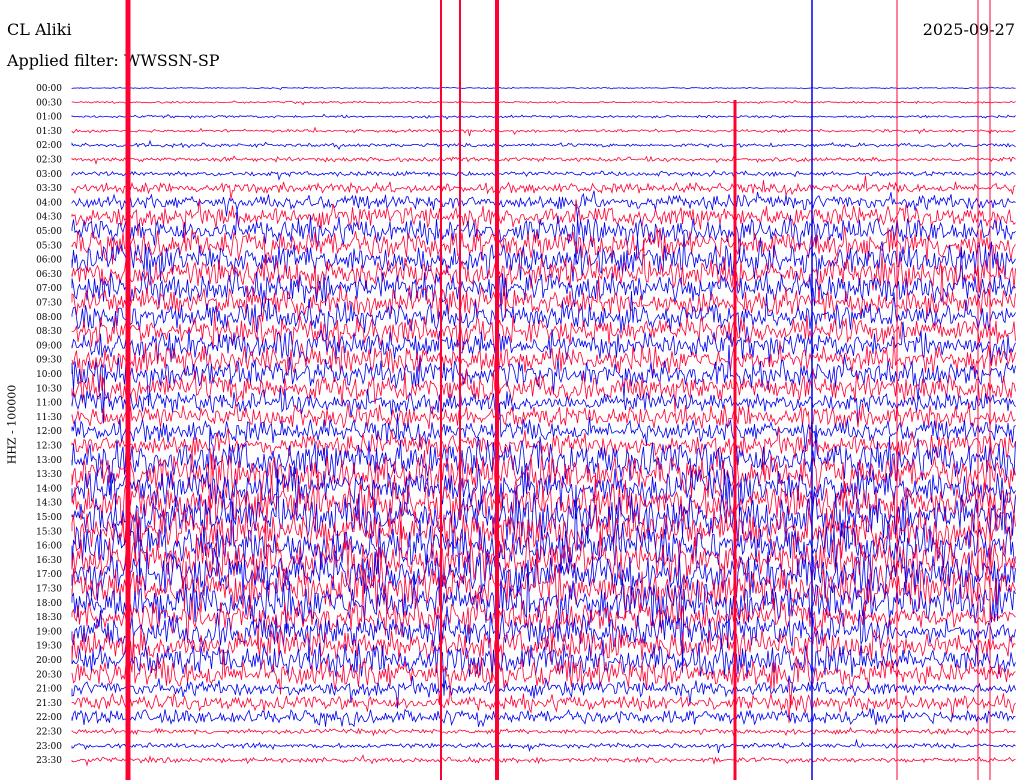  Describe the element at coordinates (49, 246) in the screenshot. I see `time-tick-label: 05:30` at that location.